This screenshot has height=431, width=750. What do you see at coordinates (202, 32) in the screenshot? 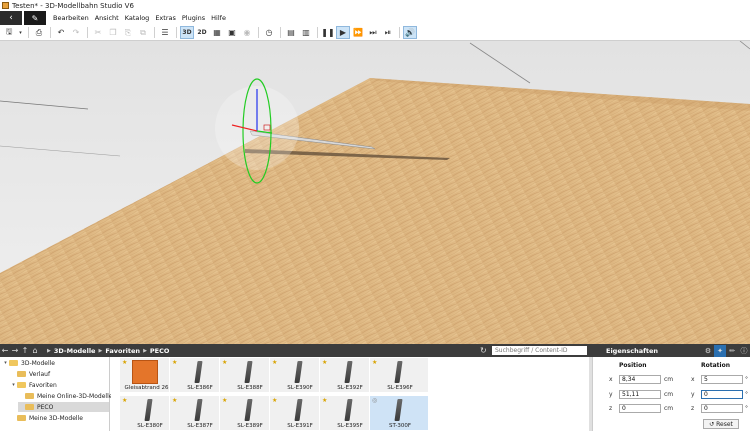
I see `view-2d-button: 2D` at bounding box center [202, 32].